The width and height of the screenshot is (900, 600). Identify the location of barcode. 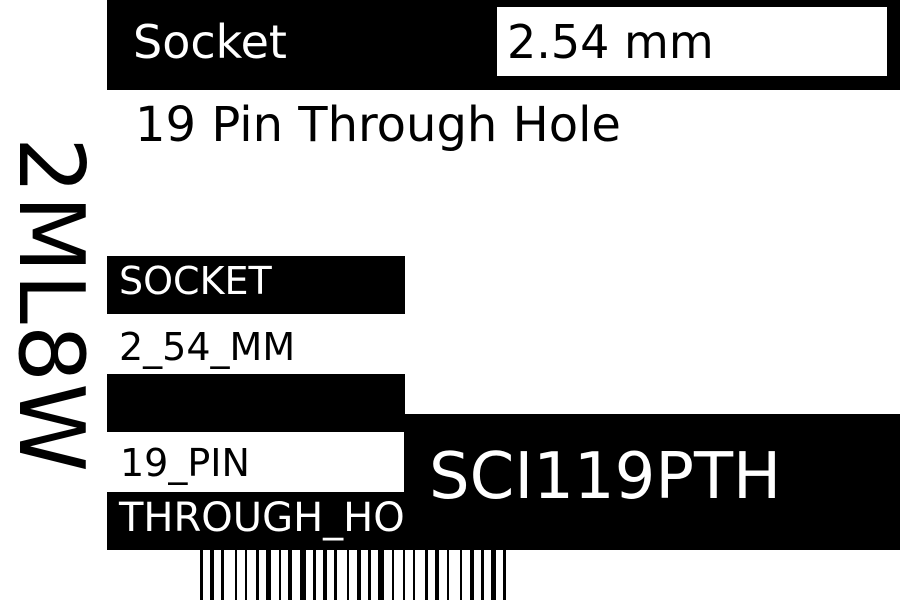
(450, 575).